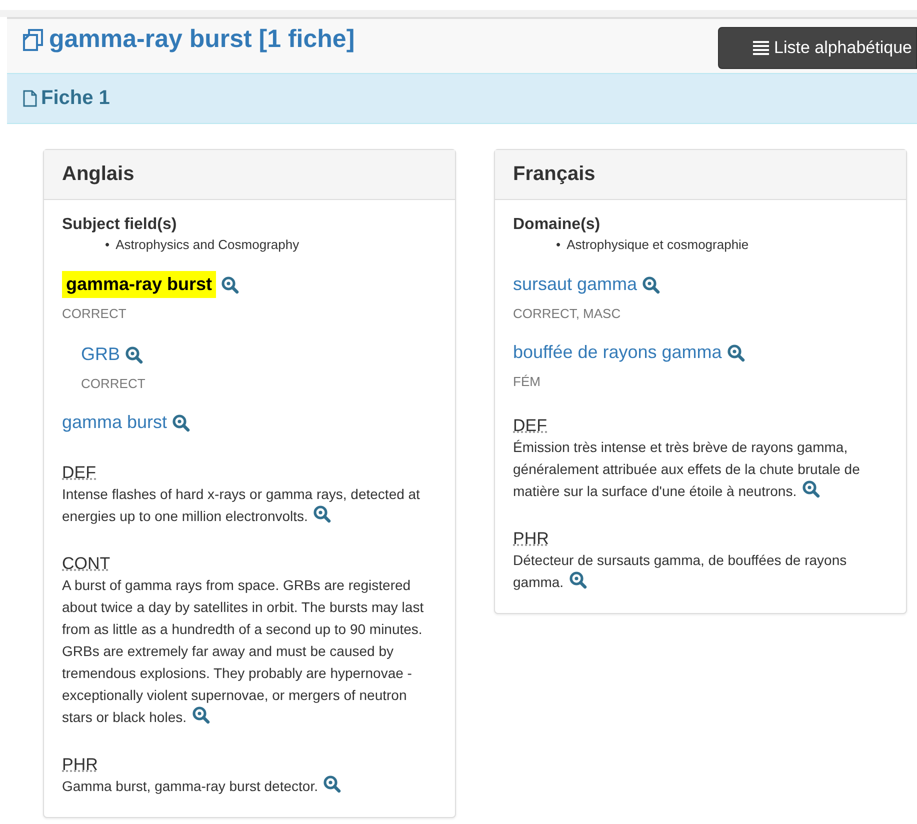 This screenshot has width=917, height=824. What do you see at coordinates (554, 174) in the screenshot?
I see `language-heading: Français` at bounding box center [554, 174].